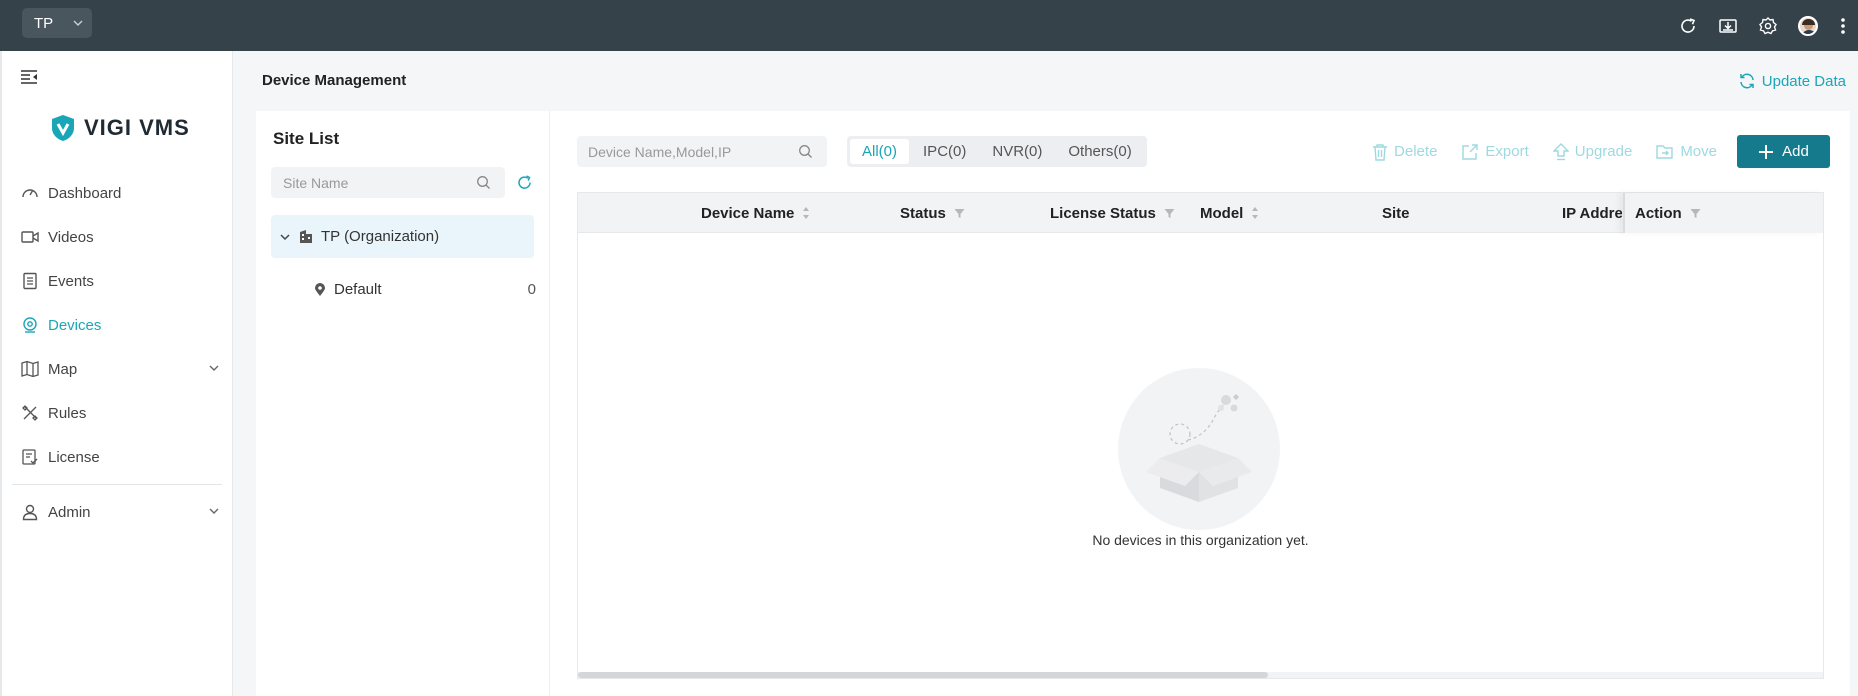  I want to click on add-device-button: Add, so click(1783, 151).